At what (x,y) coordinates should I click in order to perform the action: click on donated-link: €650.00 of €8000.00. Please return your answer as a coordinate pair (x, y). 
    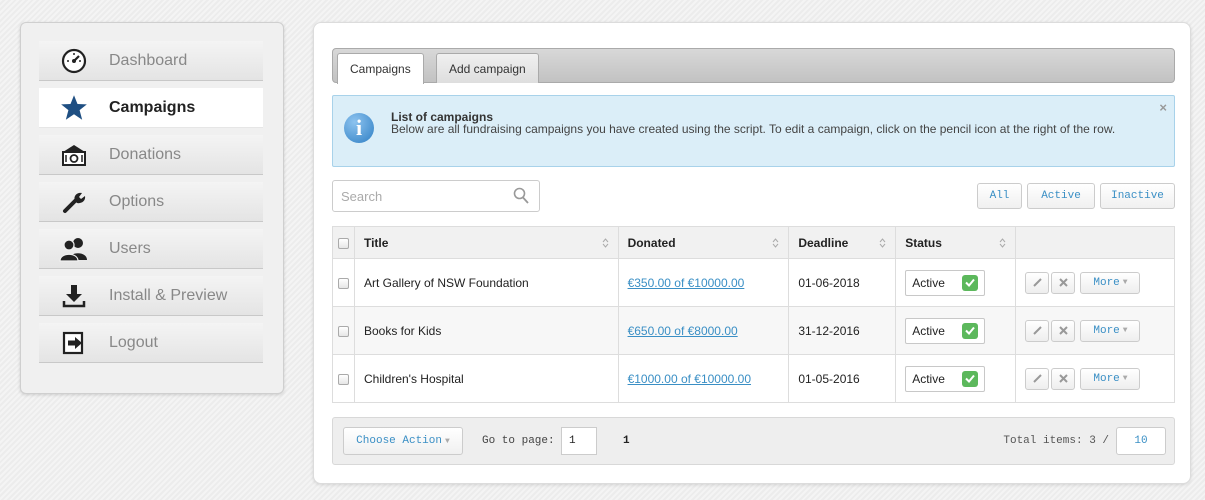
    Looking at the image, I should click on (683, 331).